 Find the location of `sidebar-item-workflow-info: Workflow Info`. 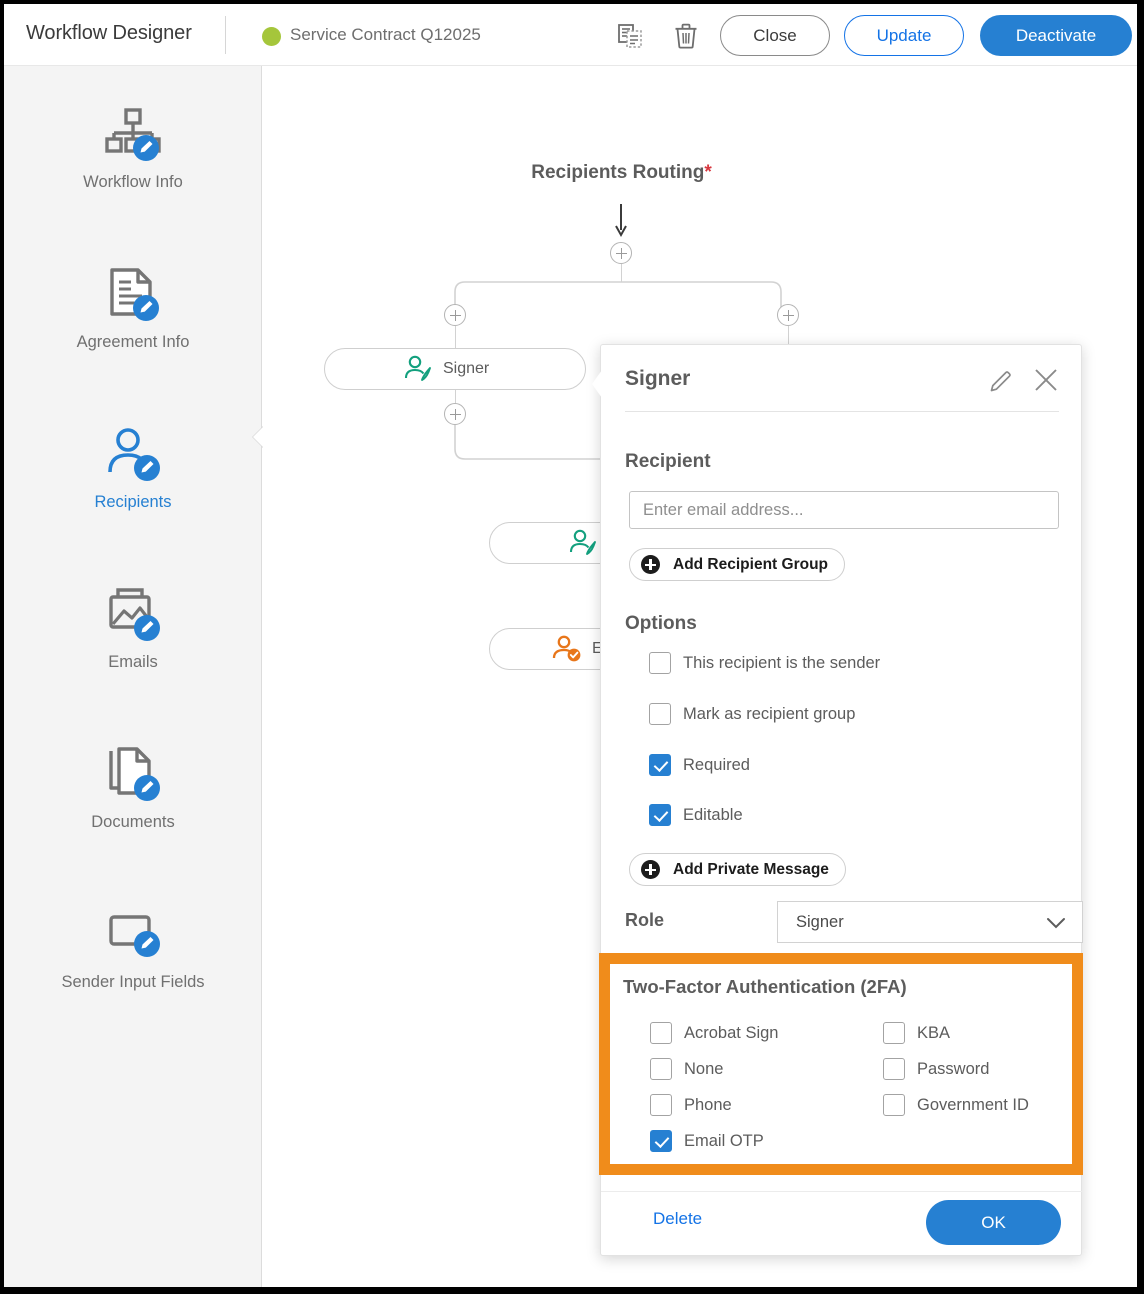

sidebar-item-workflow-info: Workflow Info is located at coordinates (133, 148).